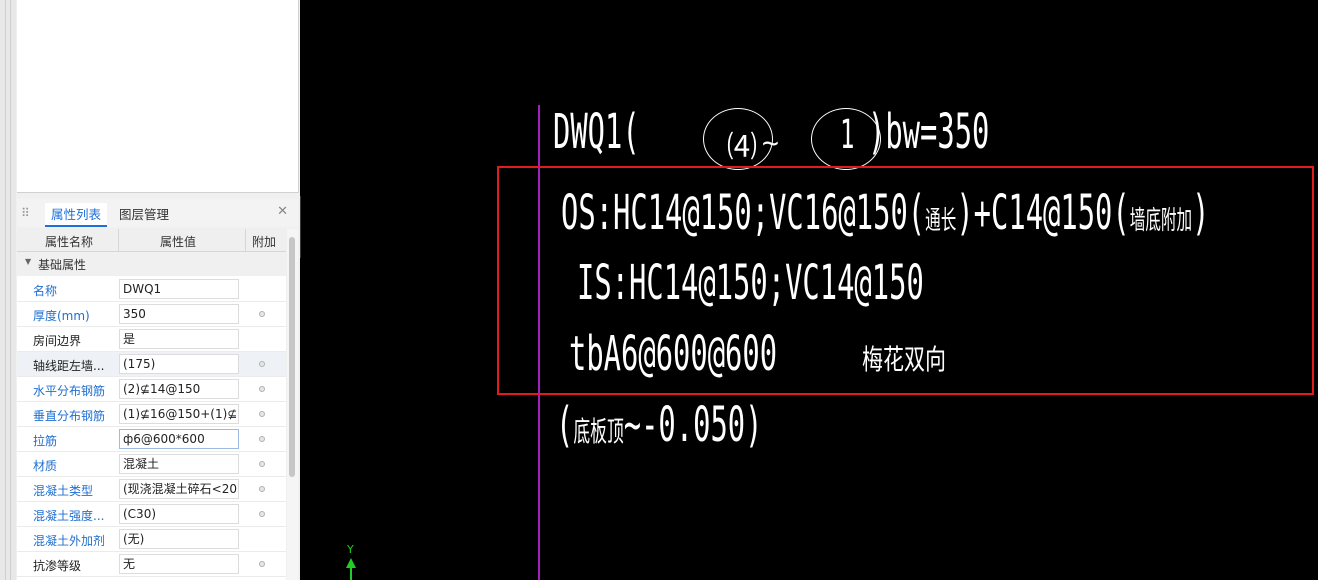  I want to click on group-basic-properties: ▼ 基础属性, so click(151, 264).